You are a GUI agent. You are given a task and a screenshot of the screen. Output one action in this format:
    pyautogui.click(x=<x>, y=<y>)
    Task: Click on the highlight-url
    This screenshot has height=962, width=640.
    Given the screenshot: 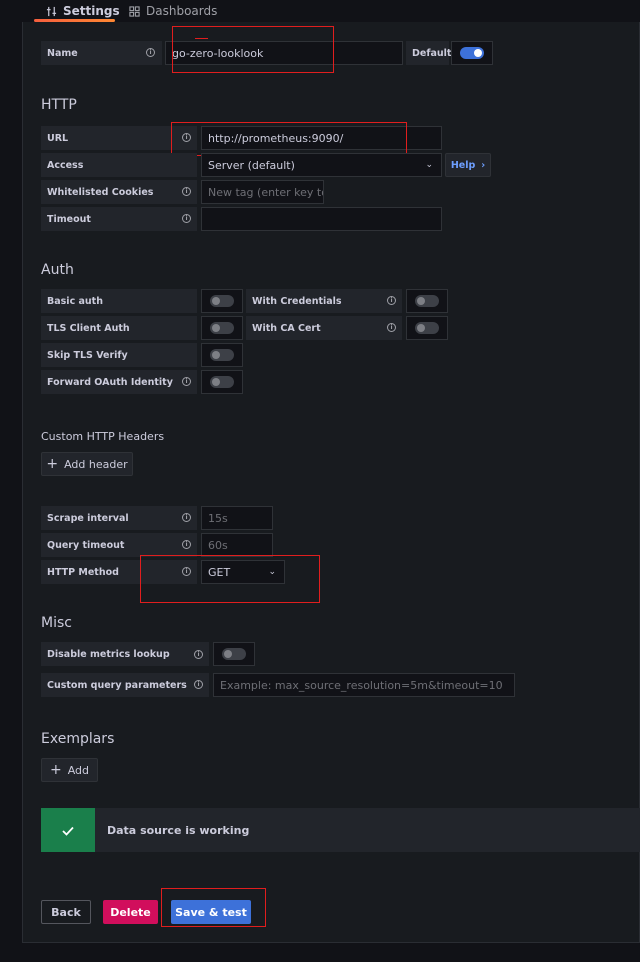 What is the action you would take?
    pyautogui.click(x=289, y=139)
    